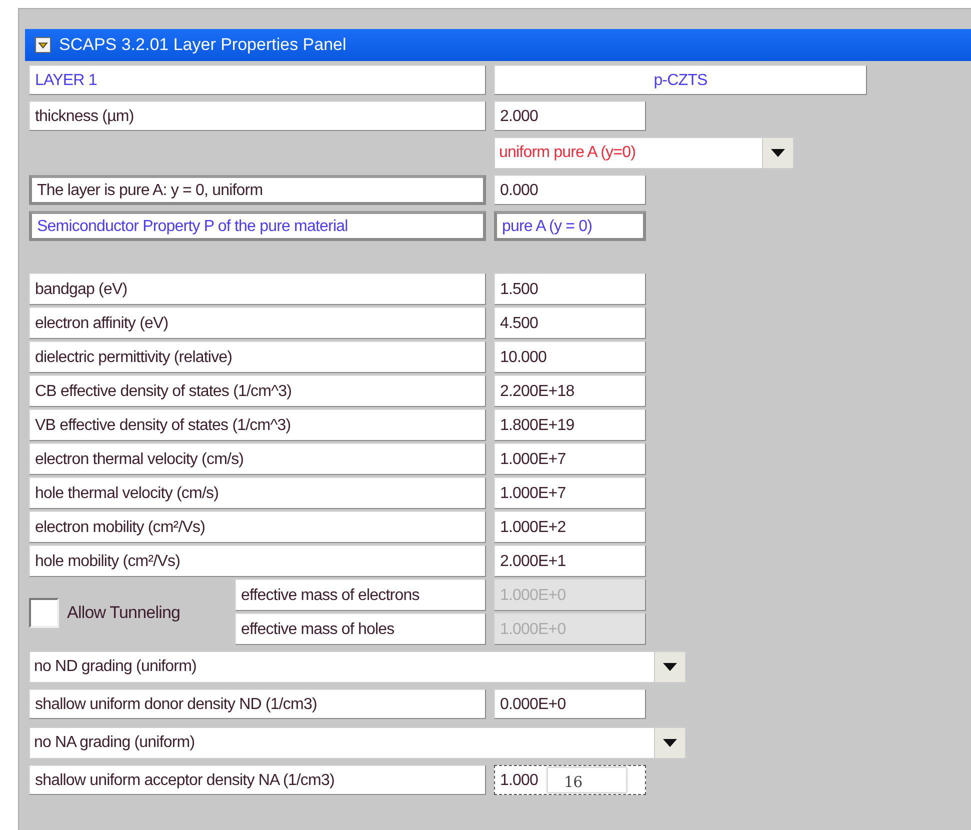 This screenshot has width=971, height=830. What do you see at coordinates (570, 289) in the screenshot?
I see `property-field: 1.500` at bounding box center [570, 289].